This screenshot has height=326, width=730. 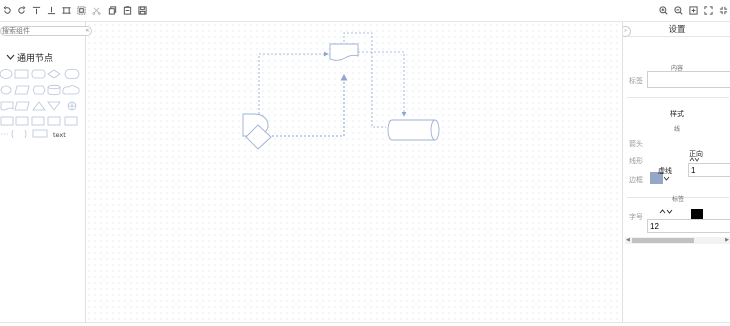 I want to click on arrow-label: 箭头, so click(x=636, y=144).